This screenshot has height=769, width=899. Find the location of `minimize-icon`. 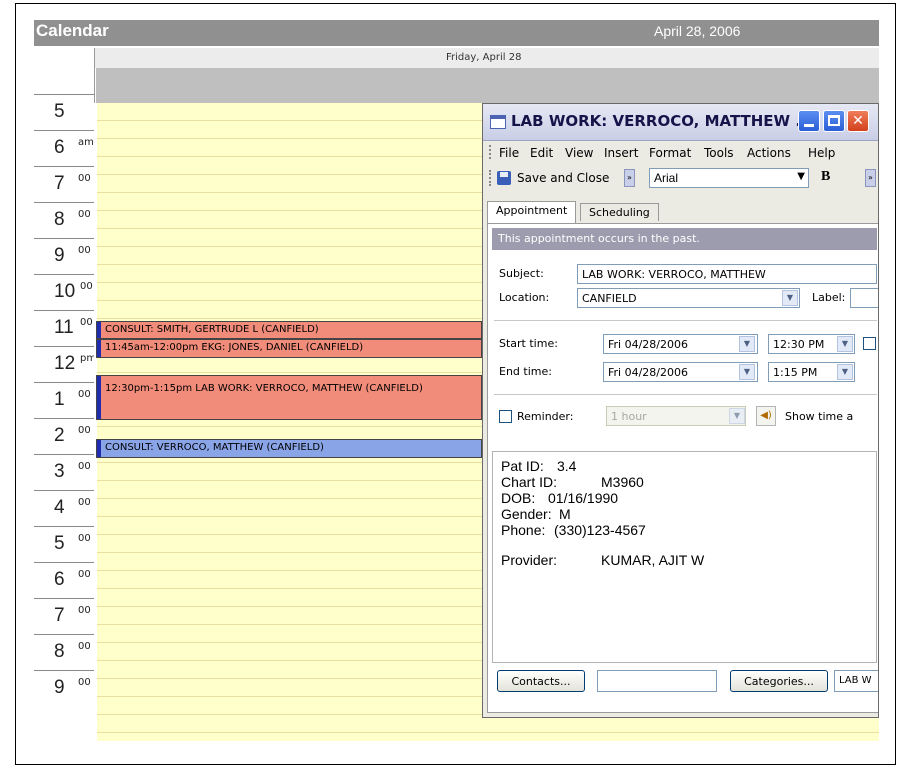

minimize-icon is located at coordinates (809, 125).